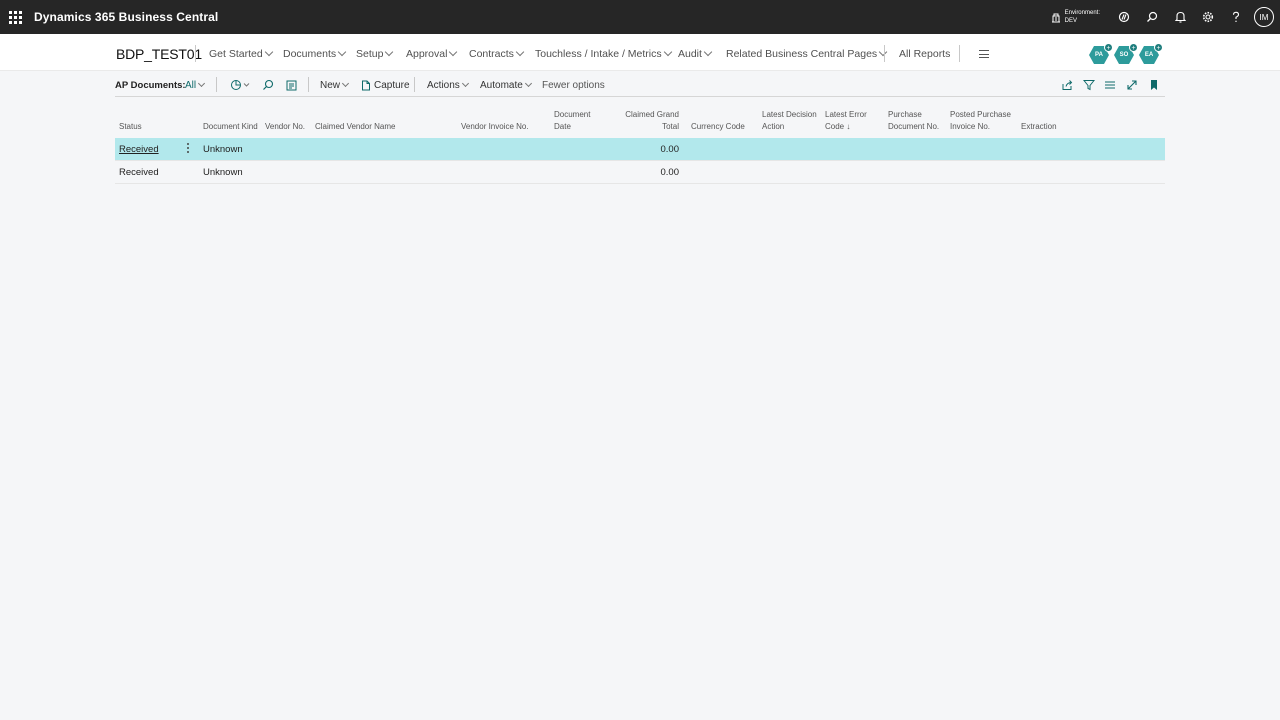 The width and height of the screenshot is (1280, 720). I want to click on role-bubble-so: SO +, so click(1126, 53).